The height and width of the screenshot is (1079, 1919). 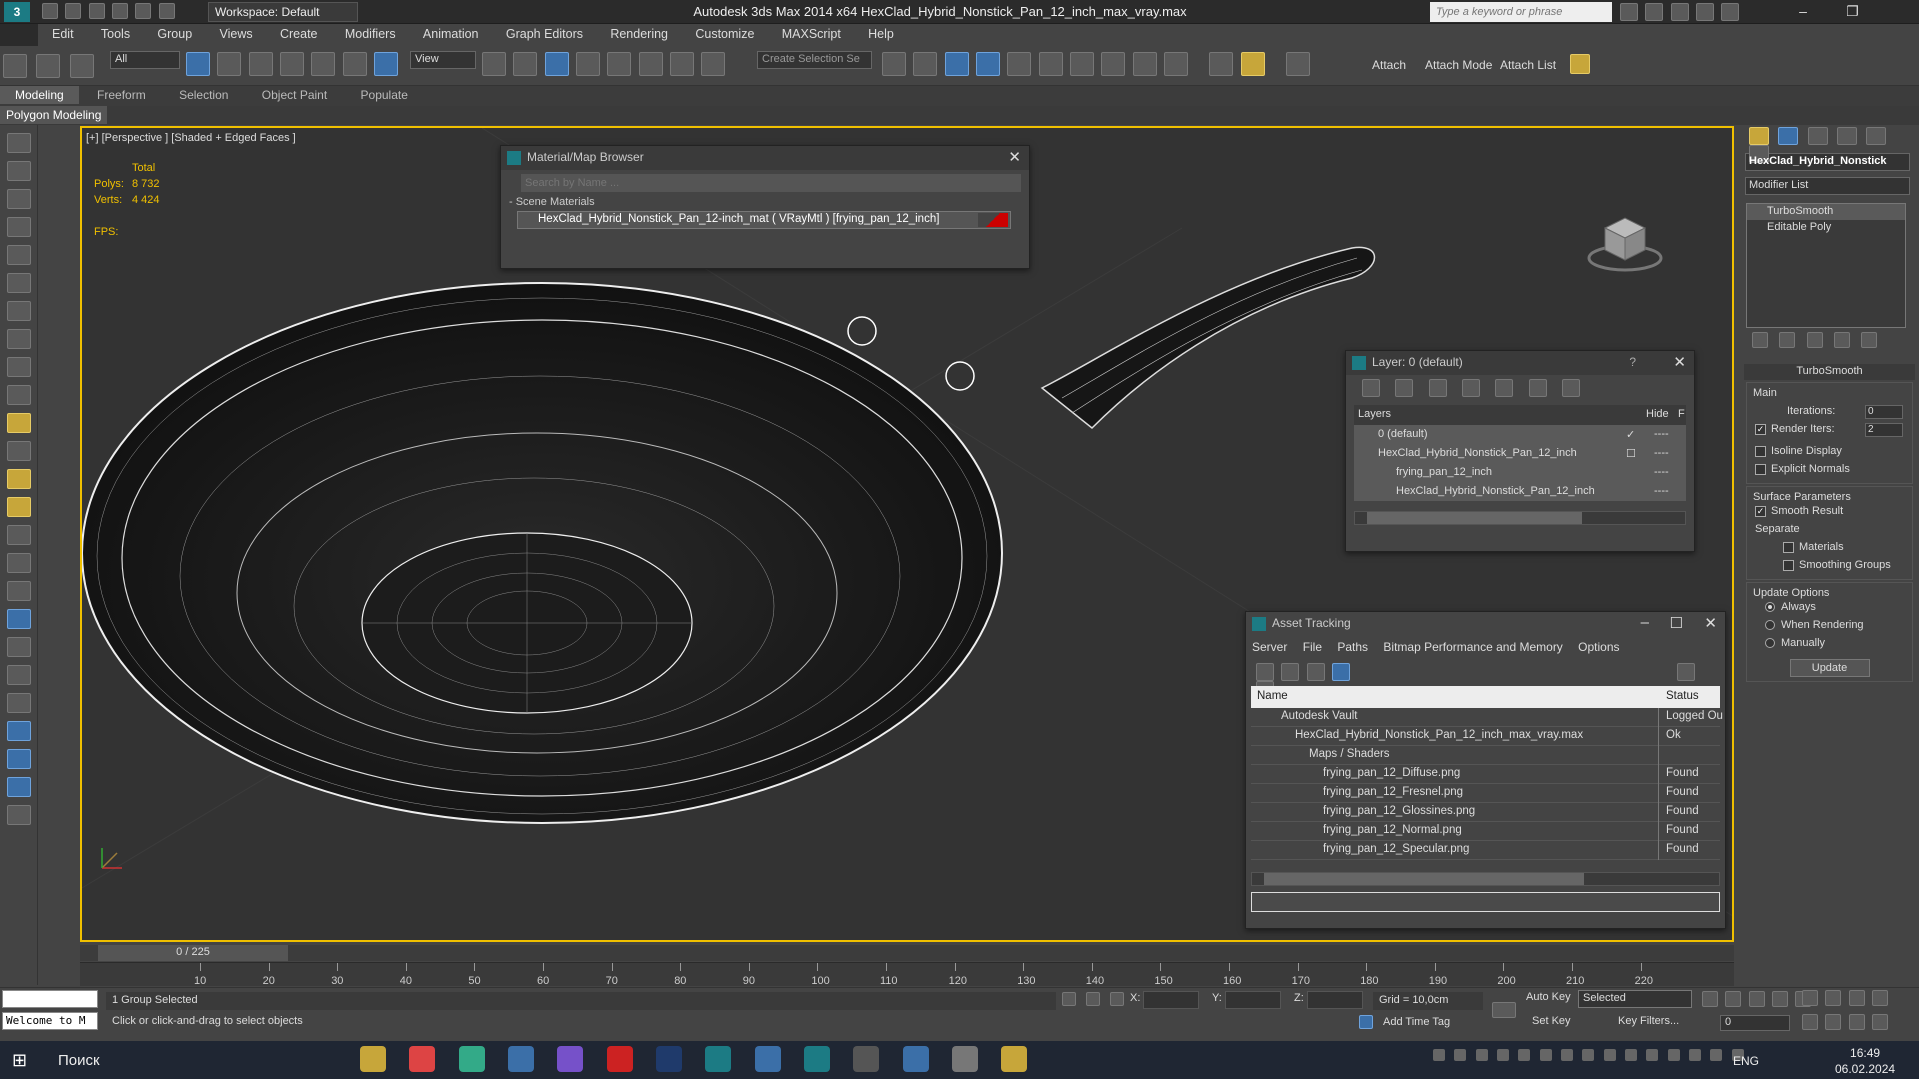 I want to click on col-f: F, so click(x=1681, y=414).